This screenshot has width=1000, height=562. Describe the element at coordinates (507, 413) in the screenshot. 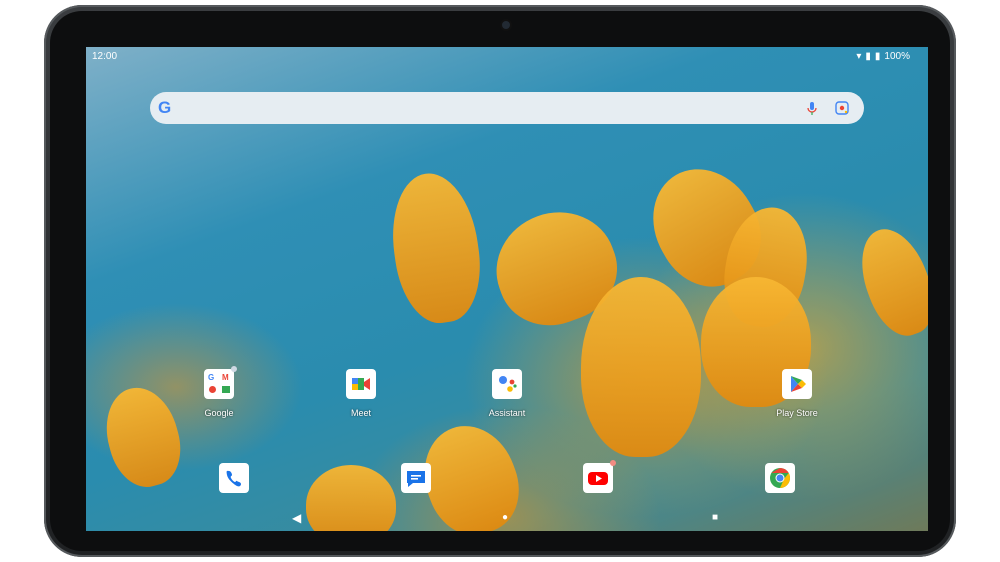

I see `app-label: Assistant` at that location.